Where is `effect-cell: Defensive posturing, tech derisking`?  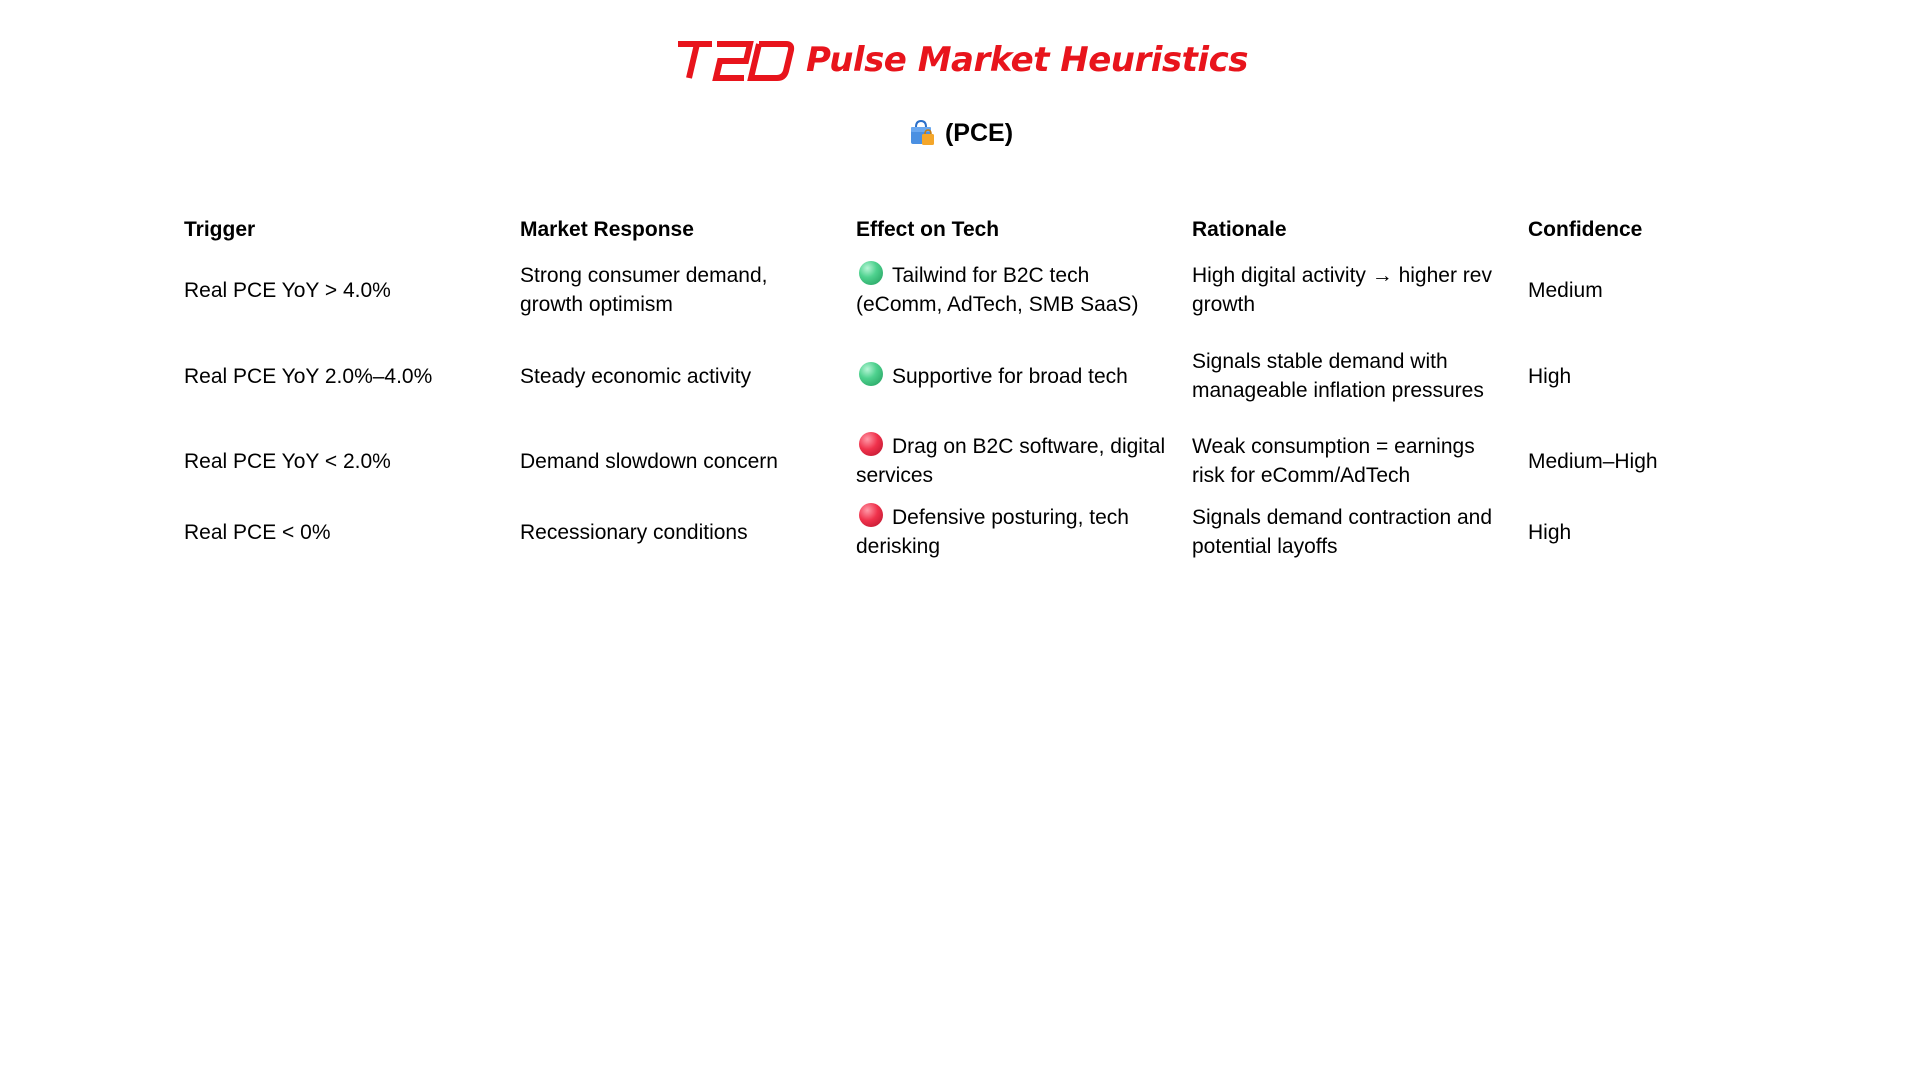
effect-cell: Defensive posturing, tech derisking is located at coordinates (1016, 532).